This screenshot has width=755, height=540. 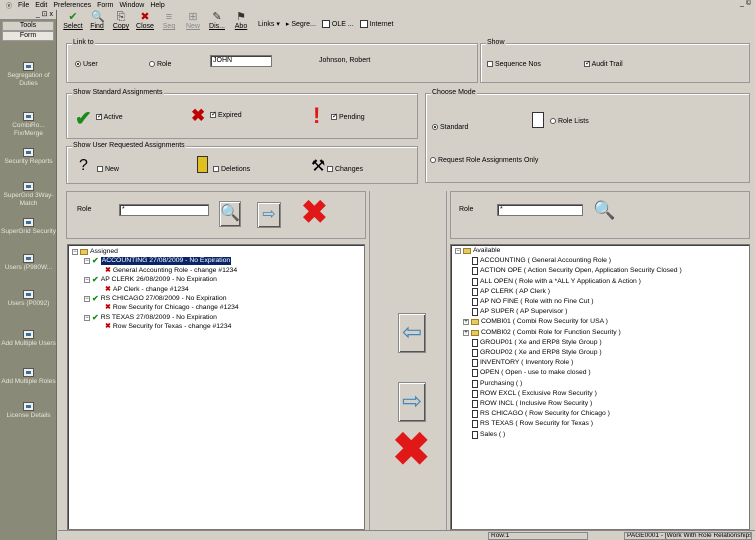 I want to click on links-button: Links ▾, so click(x=269, y=24).